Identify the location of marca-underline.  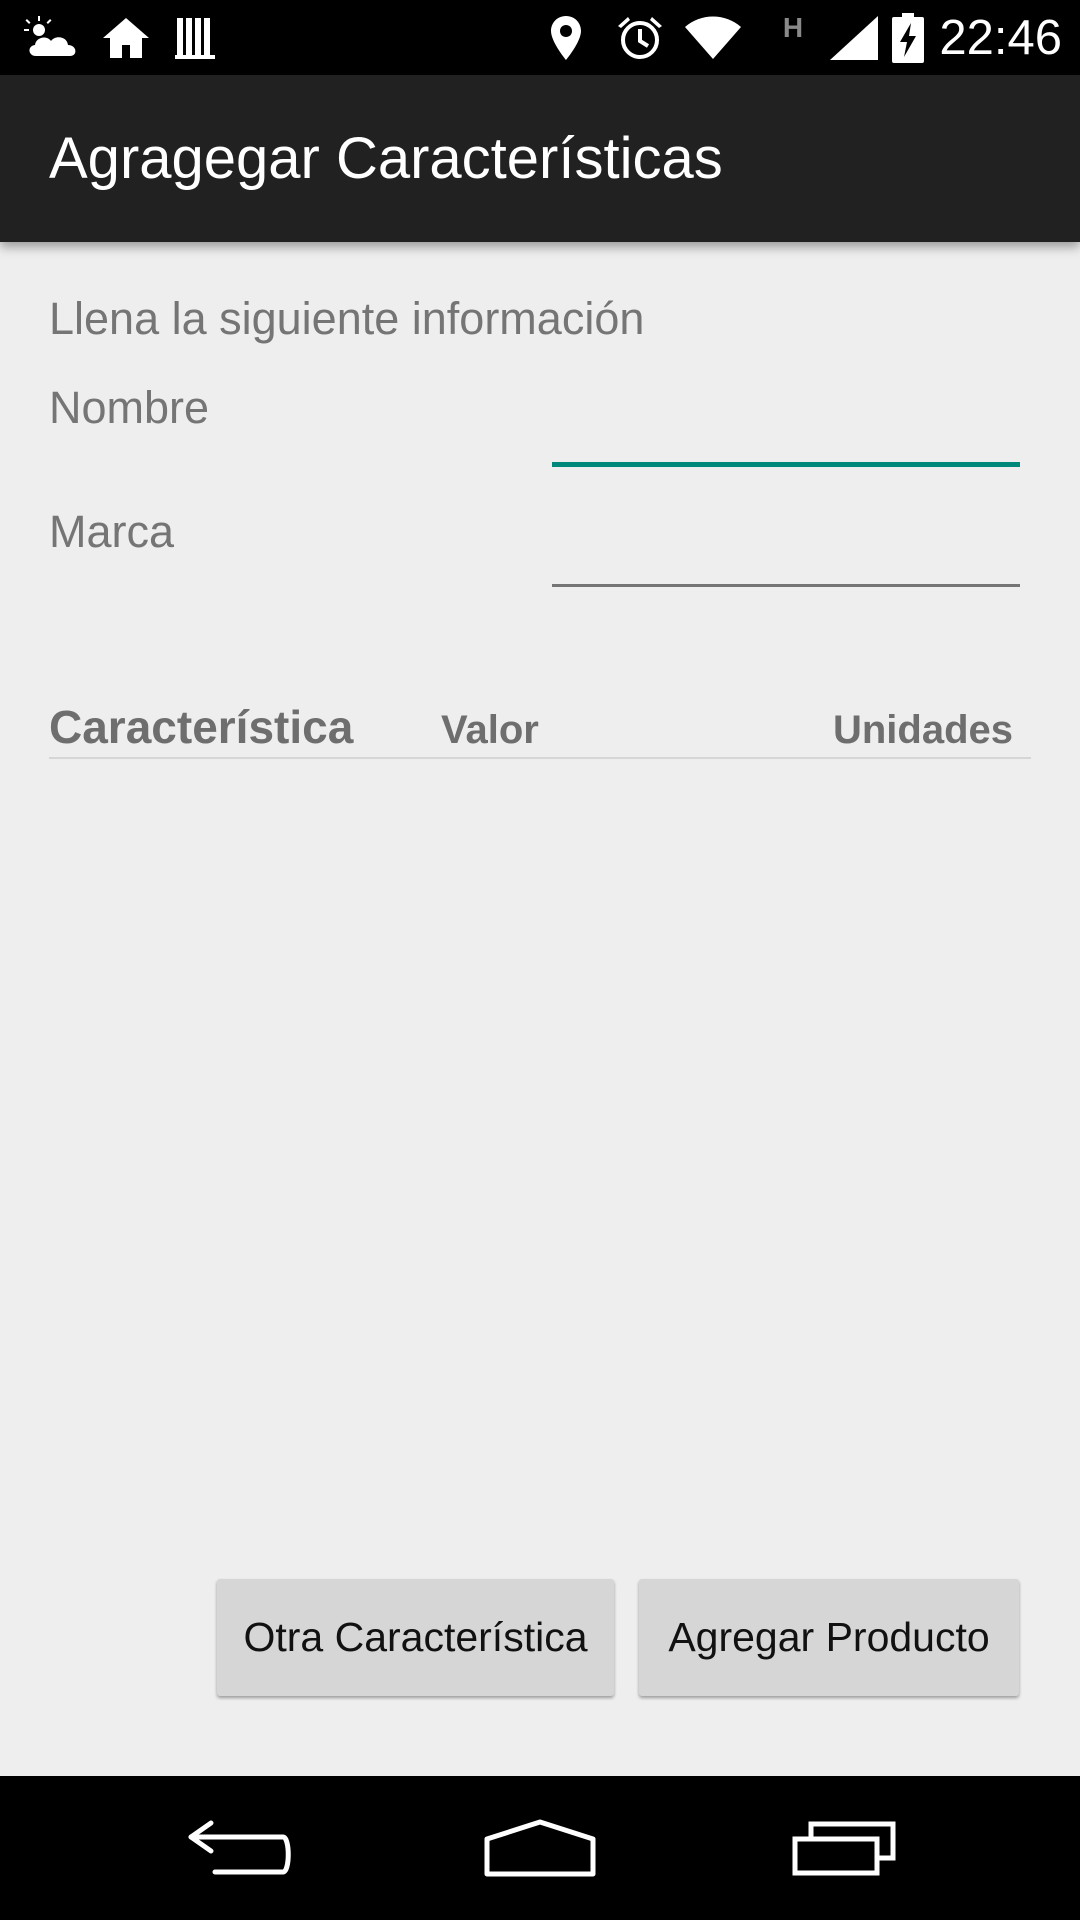
(786, 585).